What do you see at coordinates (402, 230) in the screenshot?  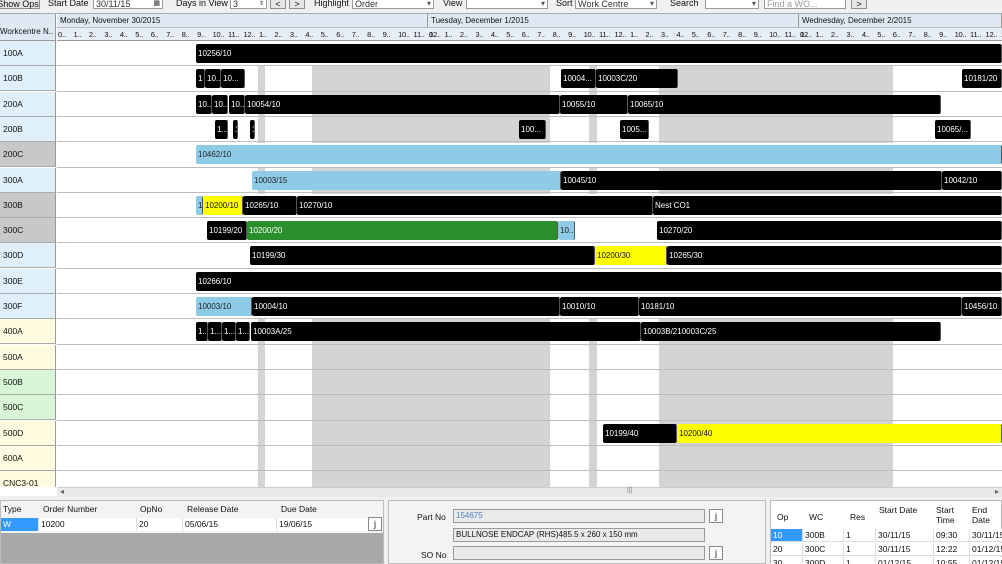 I see `work-order-bar: 10200/20` at bounding box center [402, 230].